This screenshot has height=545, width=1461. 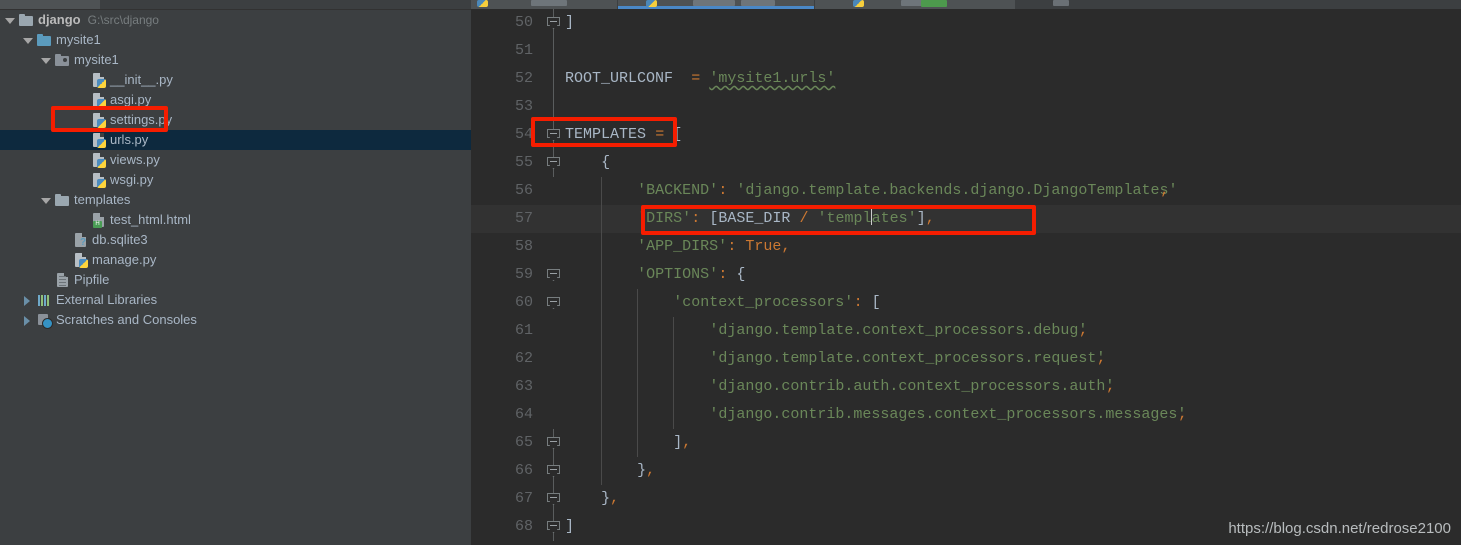 What do you see at coordinates (235, 120) in the screenshot?
I see `tree-row-settings-py: settings.py` at bounding box center [235, 120].